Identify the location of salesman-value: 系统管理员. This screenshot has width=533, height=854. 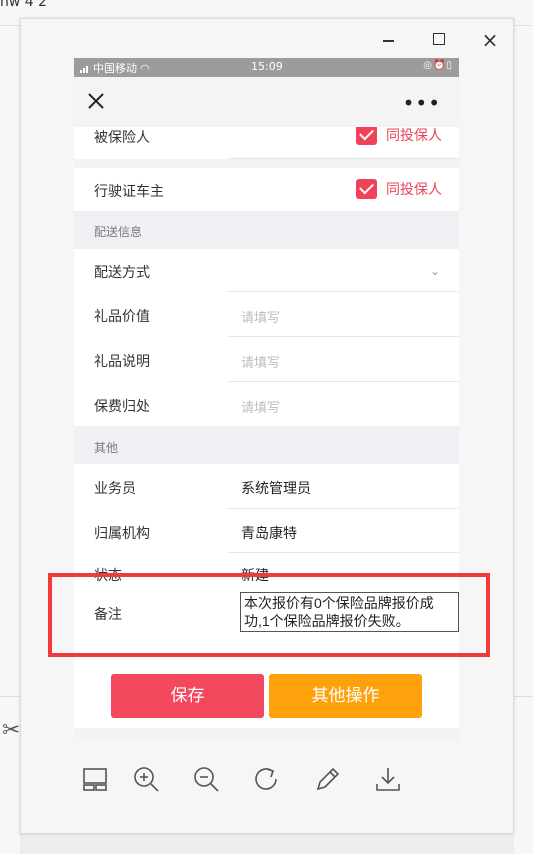
(276, 488).